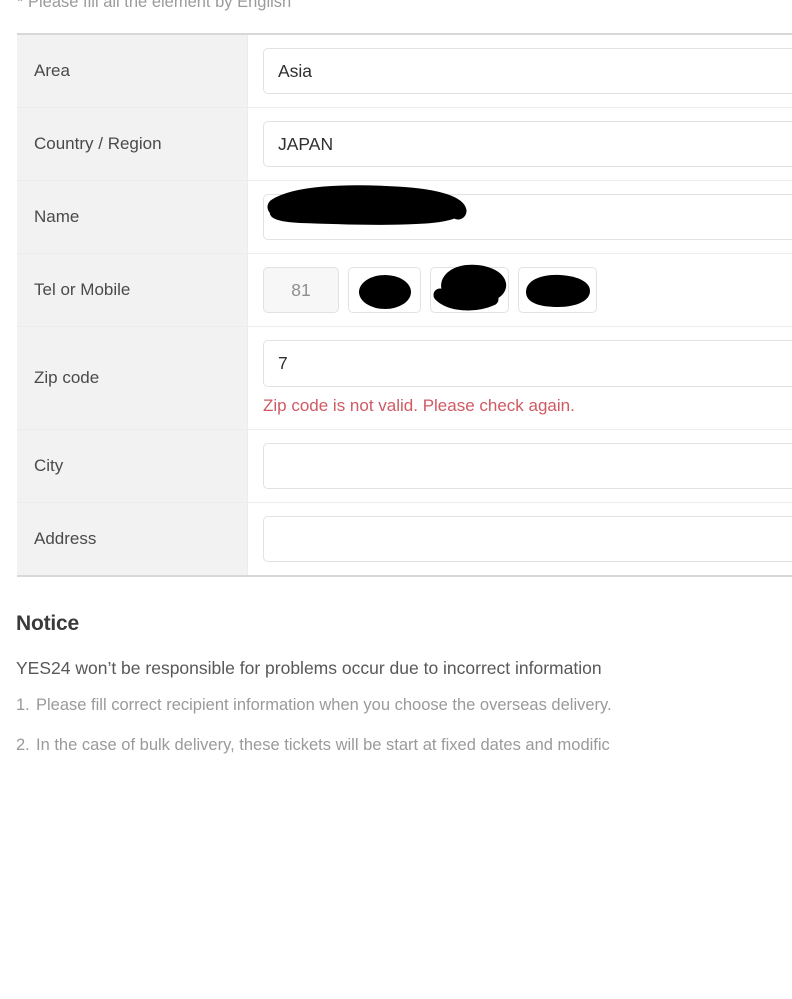 The image size is (792, 999). I want to click on country-region-input, so click(527, 144).